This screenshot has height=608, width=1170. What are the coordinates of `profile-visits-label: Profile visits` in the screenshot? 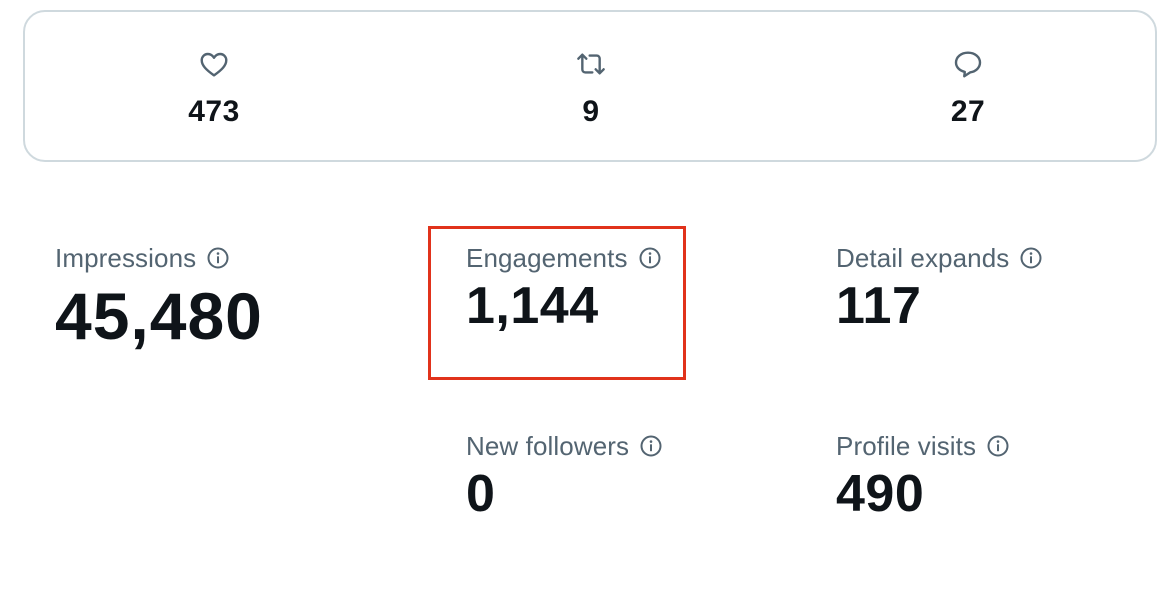 It's located at (906, 445).